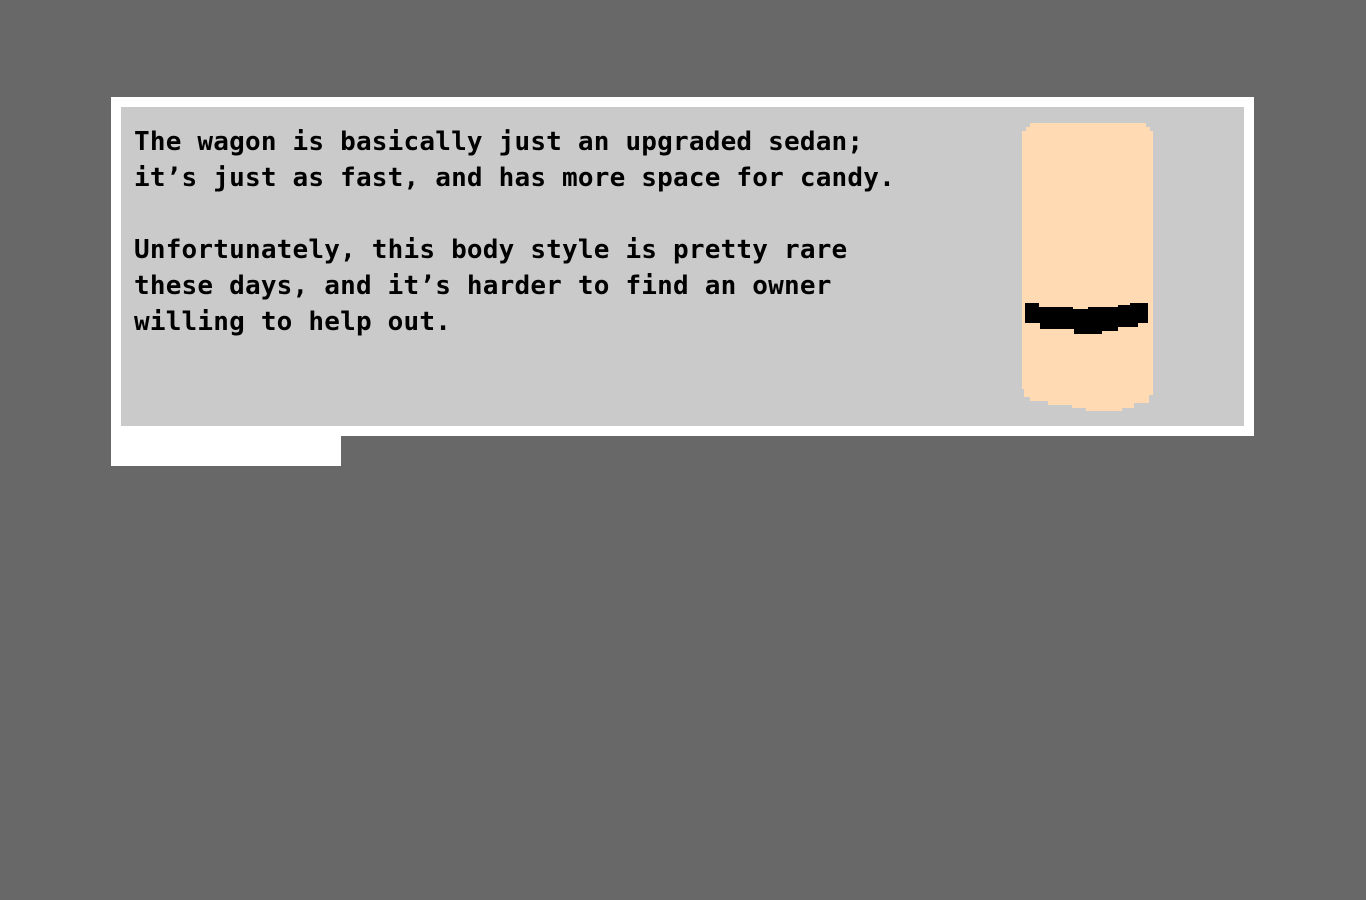 The image size is (1366, 900). Describe the element at coordinates (293, 322) in the screenshot. I see `dialog-line: willing to help out.` at that location.